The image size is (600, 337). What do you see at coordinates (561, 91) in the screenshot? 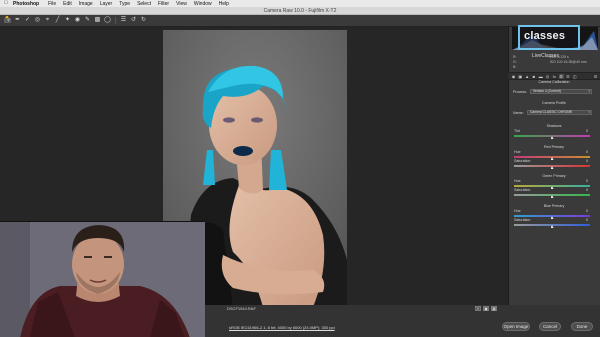
I see `process-select: Version 4 (Current)` at bounding box center [561, 91].